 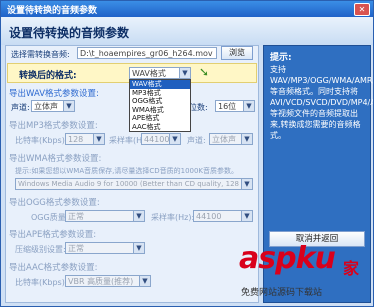 What do you see at coordinates (40, 54) in the screenshot?
I see `file-label: 选择需转换音频:` at bounding box center [40, 54].